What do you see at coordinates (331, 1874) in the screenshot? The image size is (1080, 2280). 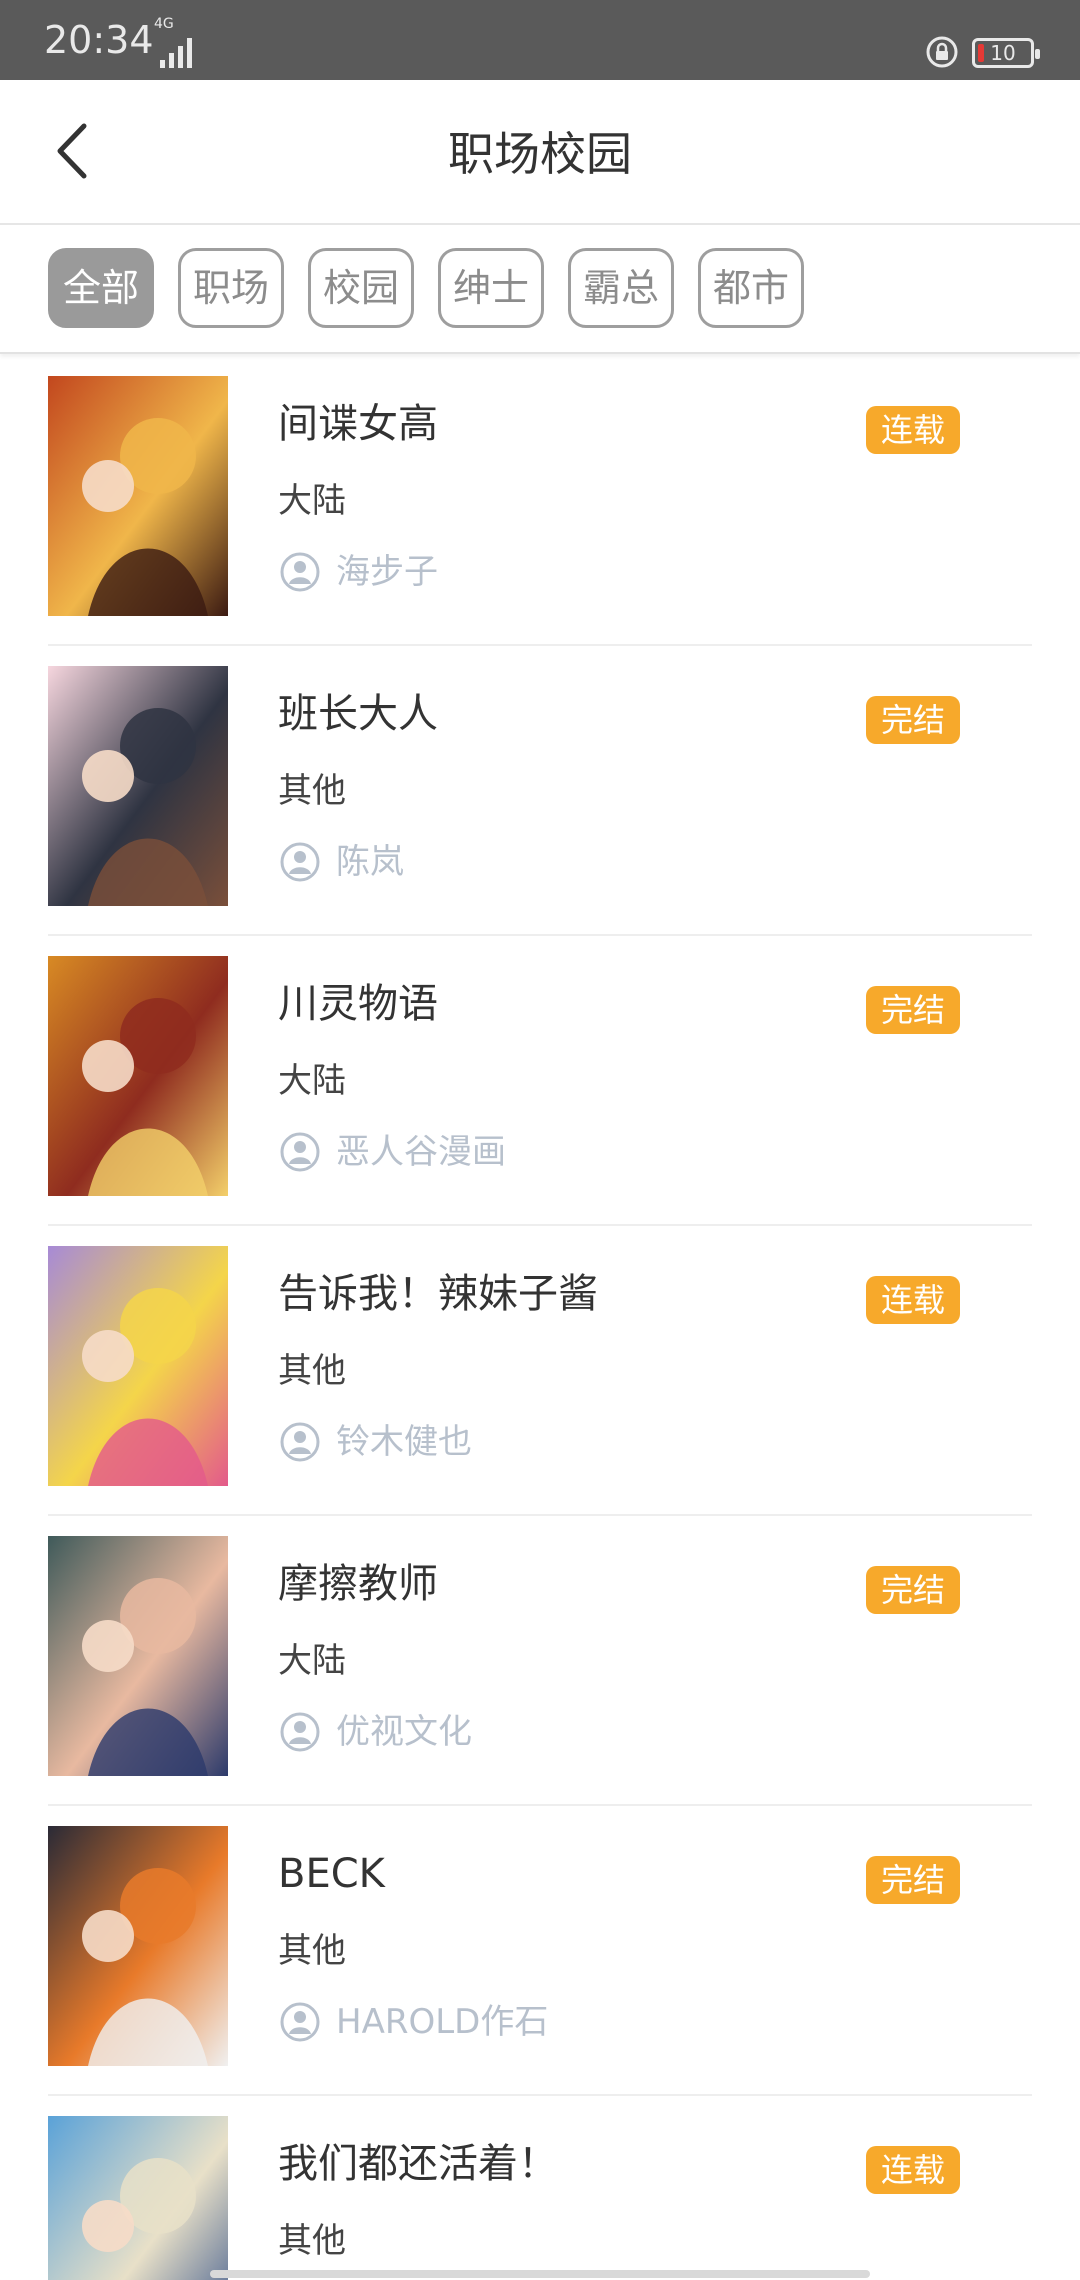 I see `comic-title: BECK` at bounding box center [331, 1874].